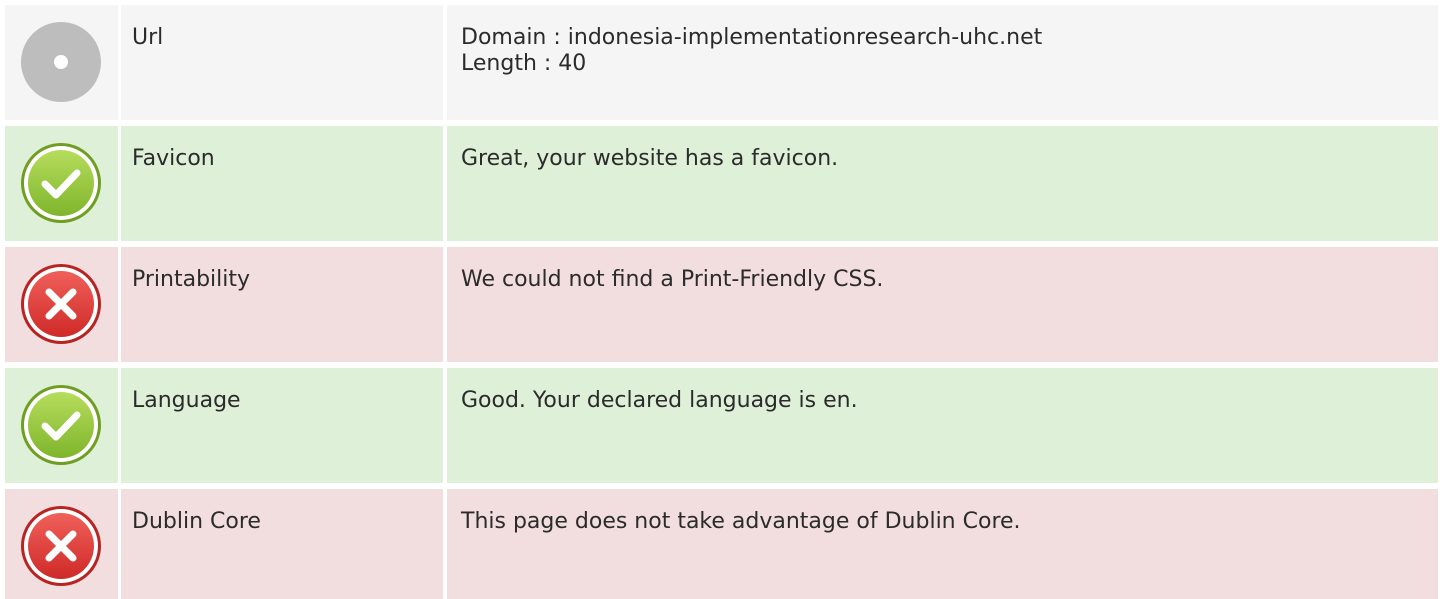  What do you see at coordinates (942, 304) in the screenshot?
I see `check-result-cell: We could not find a Print-Friendly CSS.` at bounding box center [942, 304].